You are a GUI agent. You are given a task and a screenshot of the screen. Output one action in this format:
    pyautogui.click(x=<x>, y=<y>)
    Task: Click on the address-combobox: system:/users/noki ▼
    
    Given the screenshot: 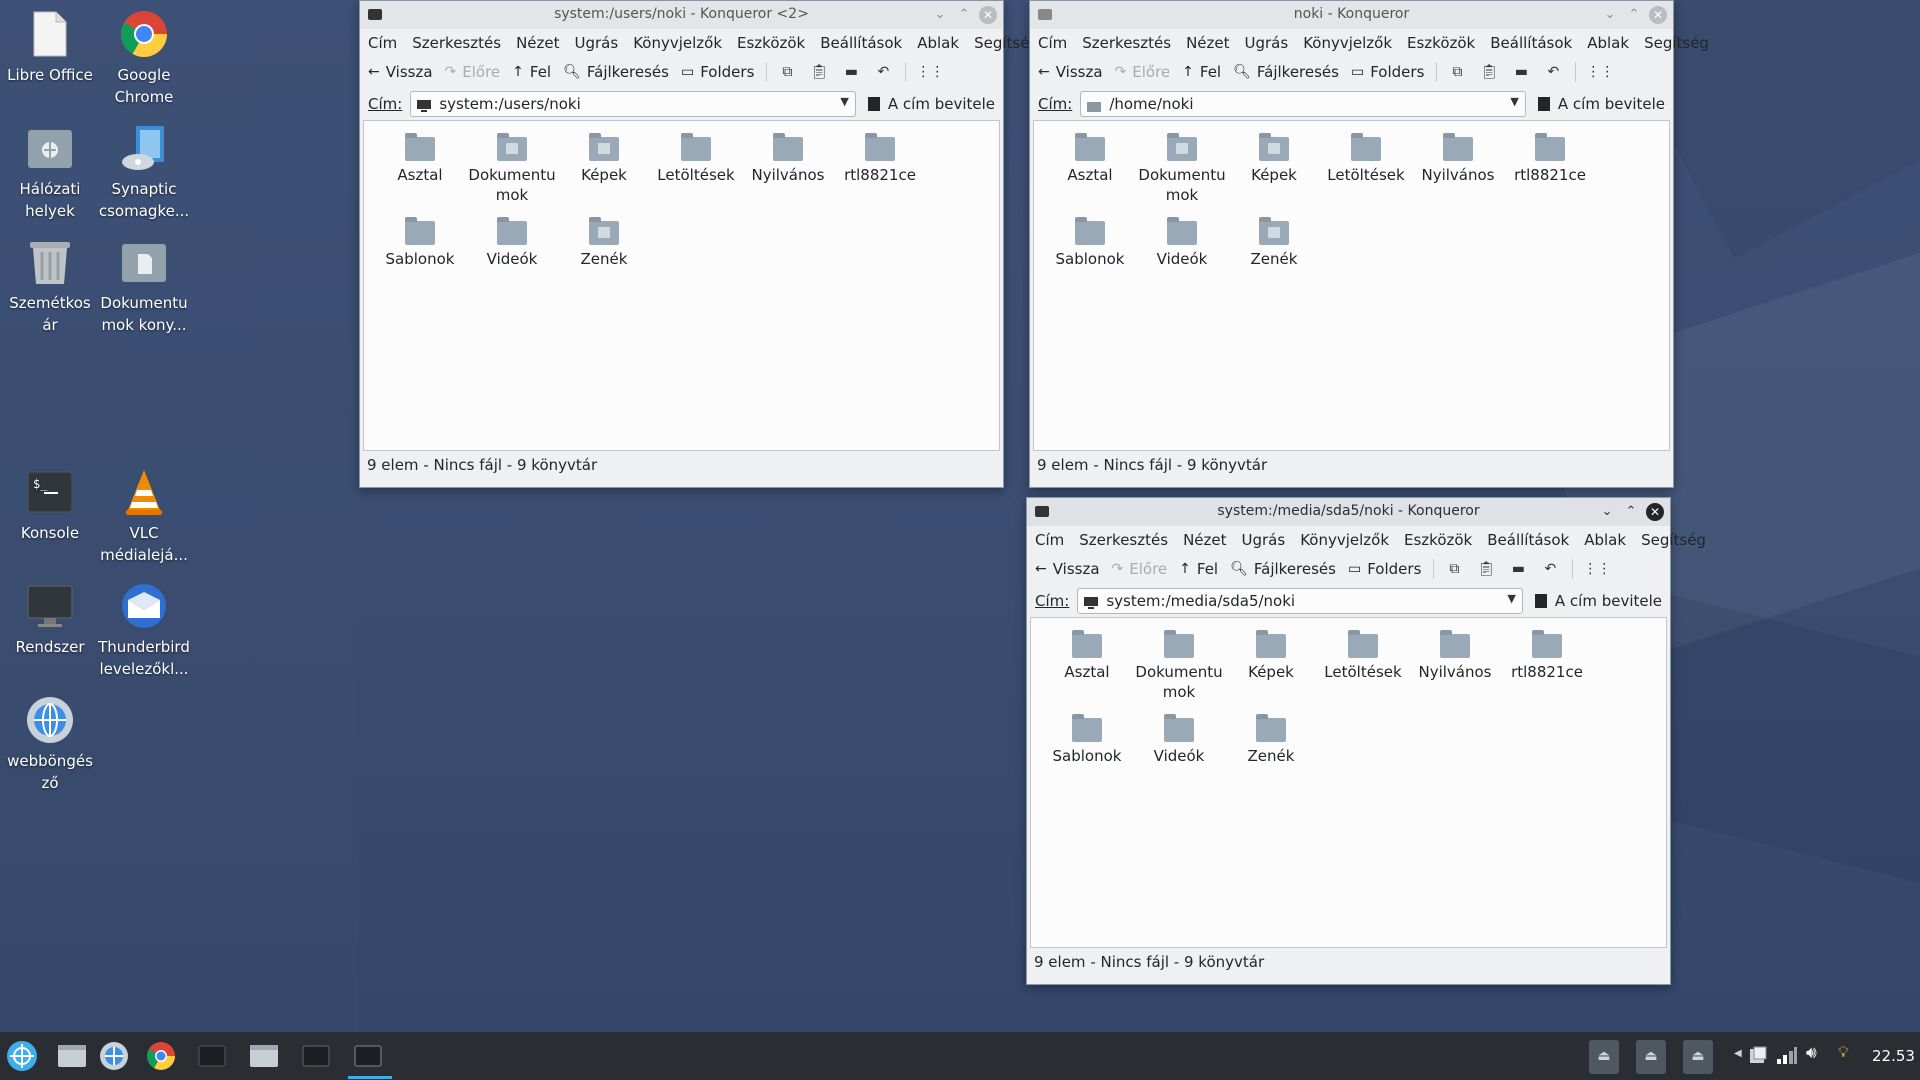 What is the action you would take?
    pyautogui.click(x=633, y=104)
    